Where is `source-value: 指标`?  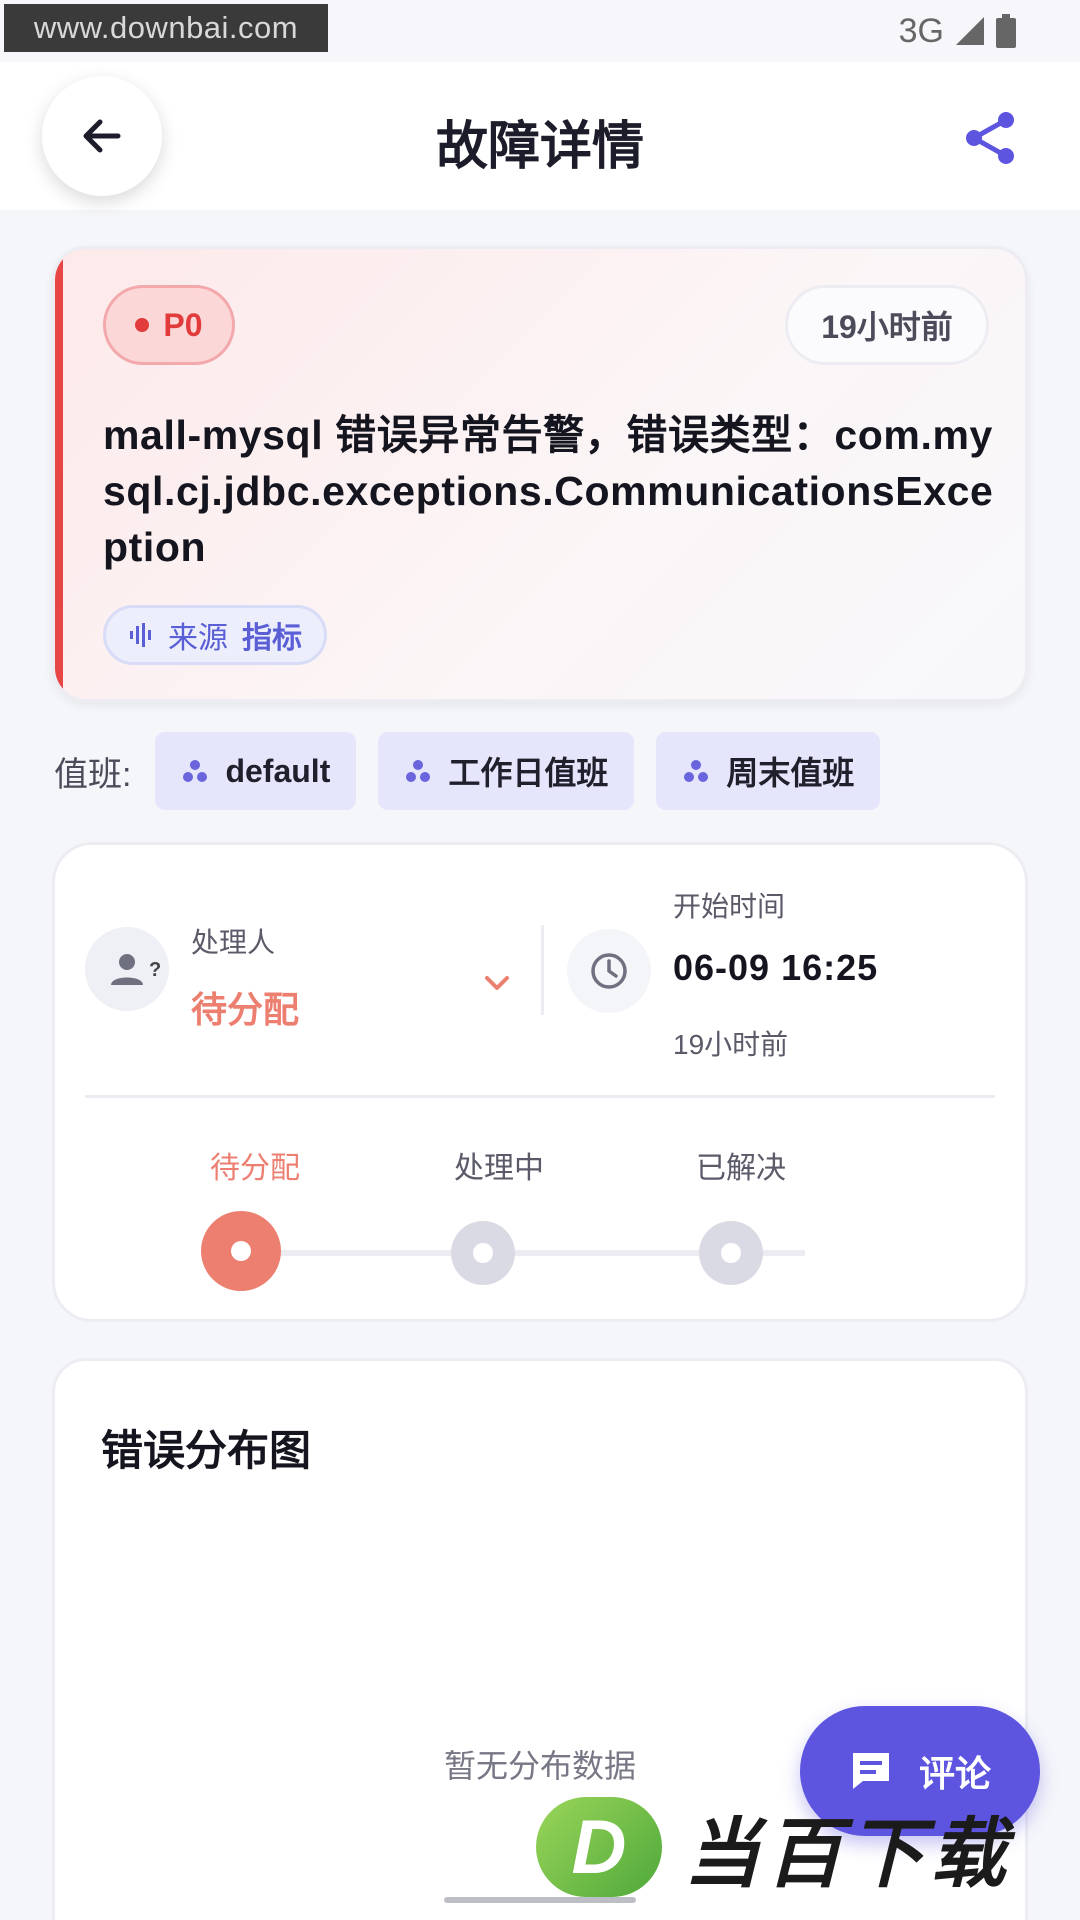 source-value: 指标 is located at coordinates (272, 638).